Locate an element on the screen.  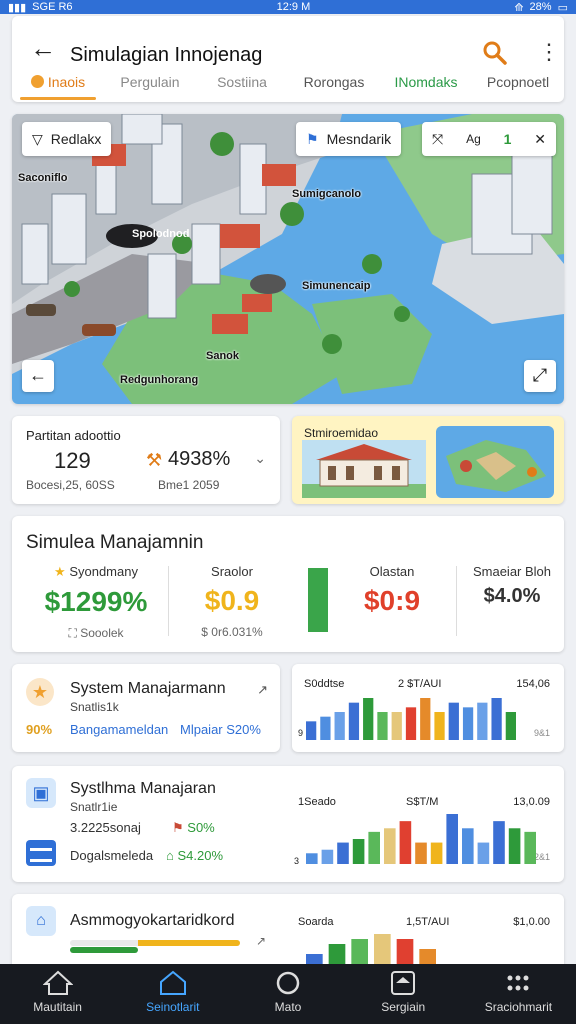
nav-item-0: Mautitain is located at coordinates (57, 994).